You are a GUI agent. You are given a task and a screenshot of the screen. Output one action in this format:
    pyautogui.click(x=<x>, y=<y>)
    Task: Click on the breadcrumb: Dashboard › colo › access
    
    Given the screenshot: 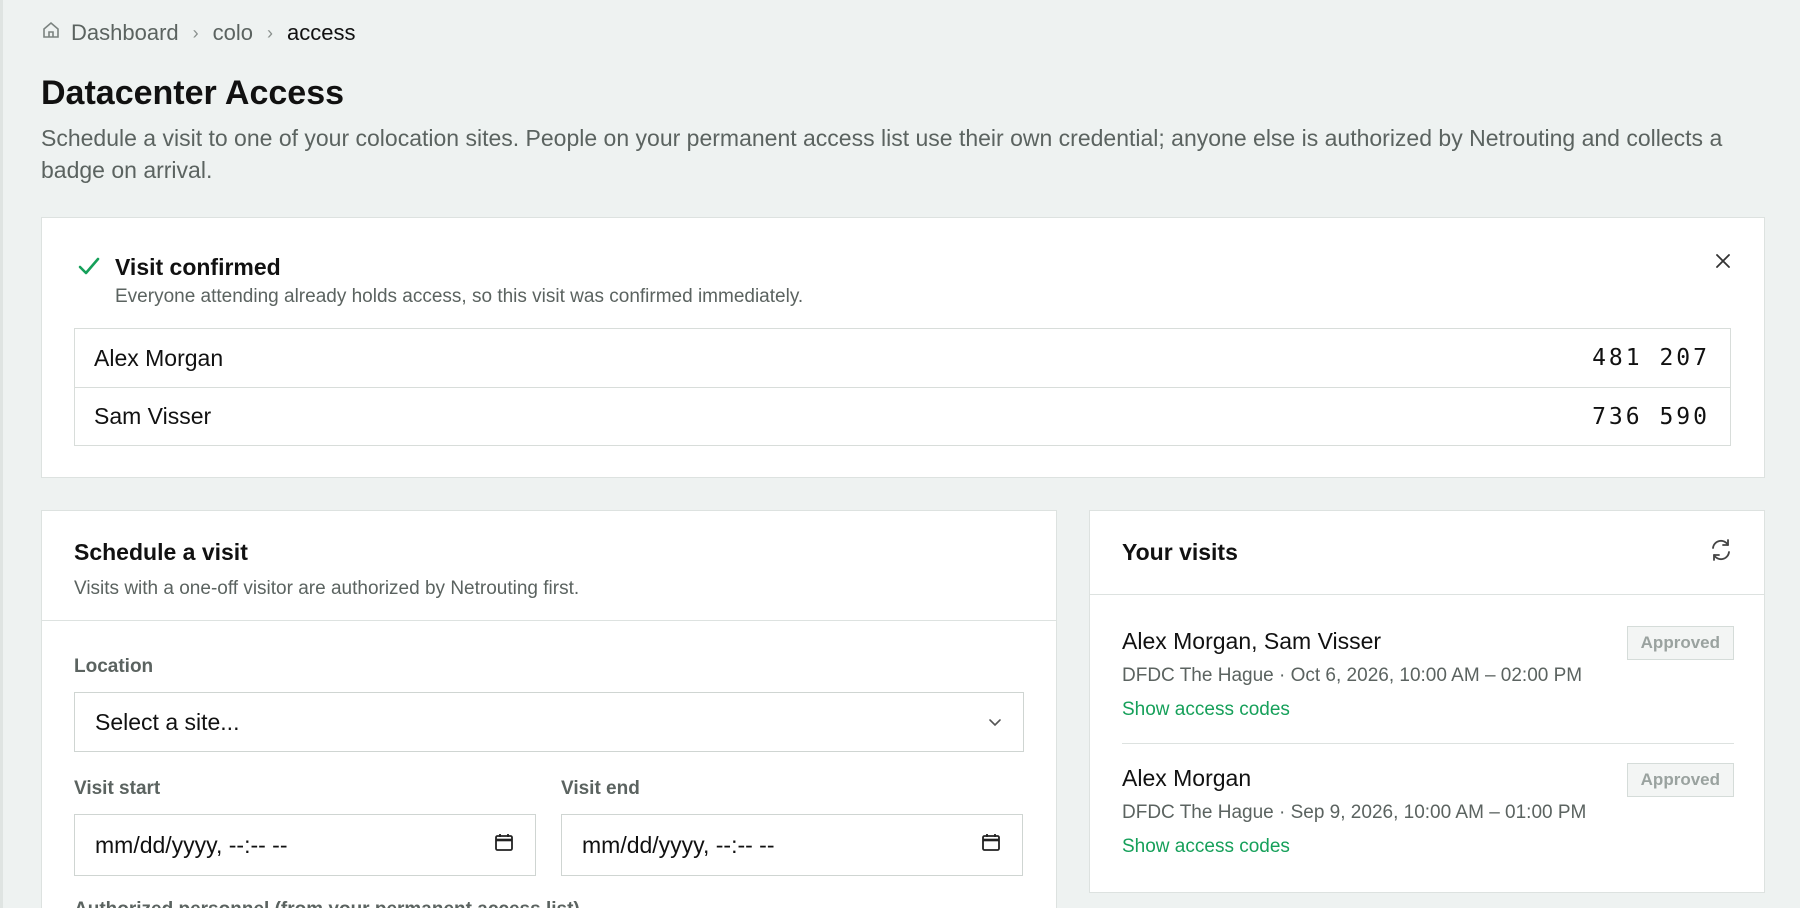 What is the action you would take?
    pyautogui.click(x=198, y=33)
    